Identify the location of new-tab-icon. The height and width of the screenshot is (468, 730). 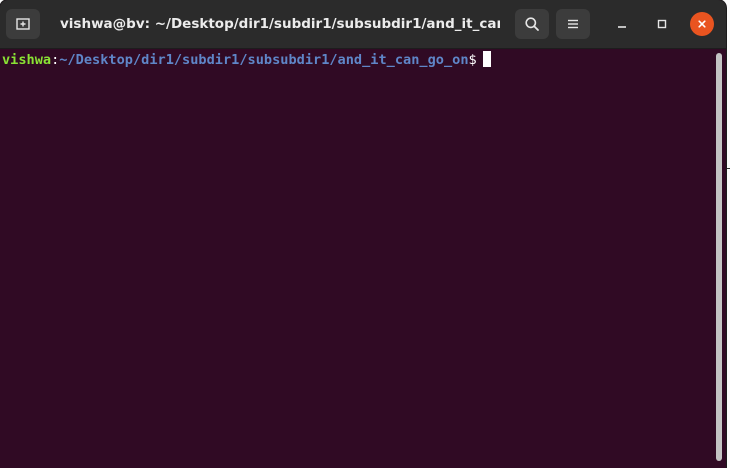
(23, 24).